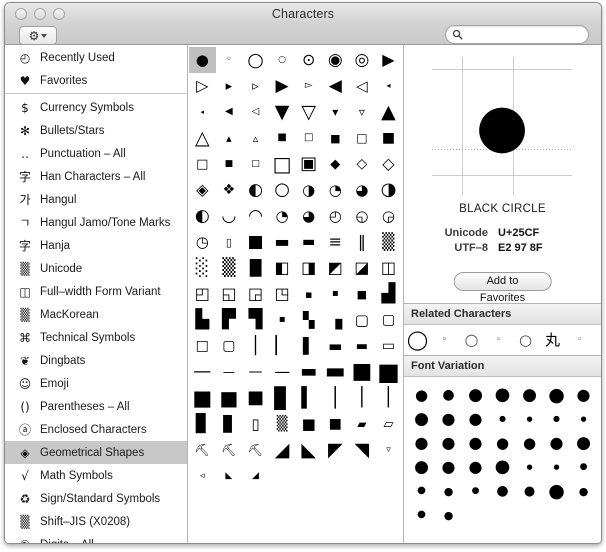 The height and width of the screenshot is (552, 606). Describe the element at coordinates (388, 216) in the screenshot. I see `character-cell: ◶` at that location.